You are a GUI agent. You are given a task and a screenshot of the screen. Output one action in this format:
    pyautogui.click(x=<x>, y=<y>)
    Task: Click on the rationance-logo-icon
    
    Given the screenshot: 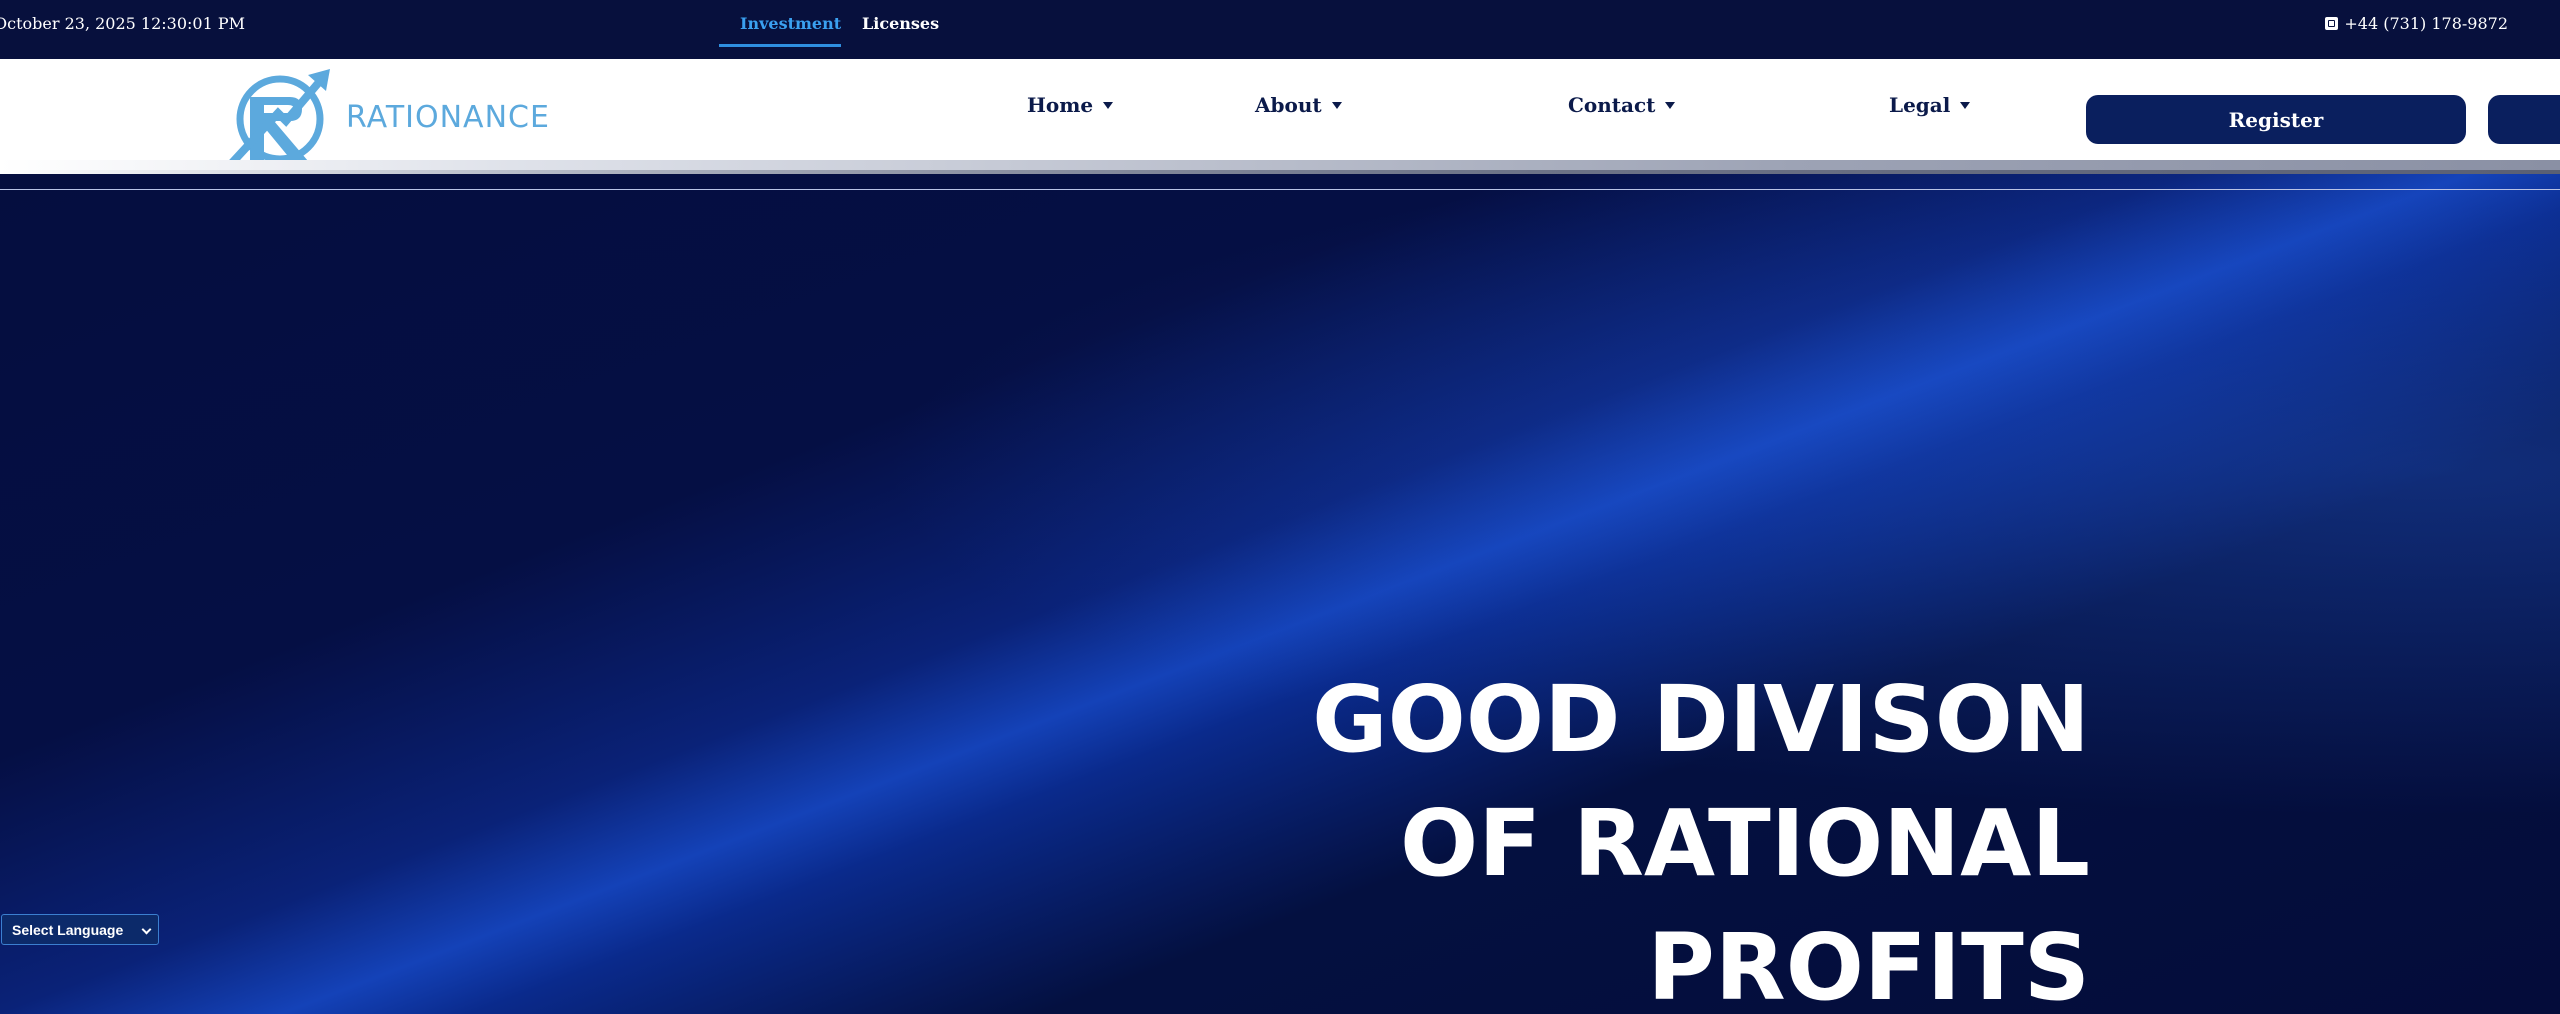 What is the action you would take?
    pyautogui.click(x=279, y=118)
    